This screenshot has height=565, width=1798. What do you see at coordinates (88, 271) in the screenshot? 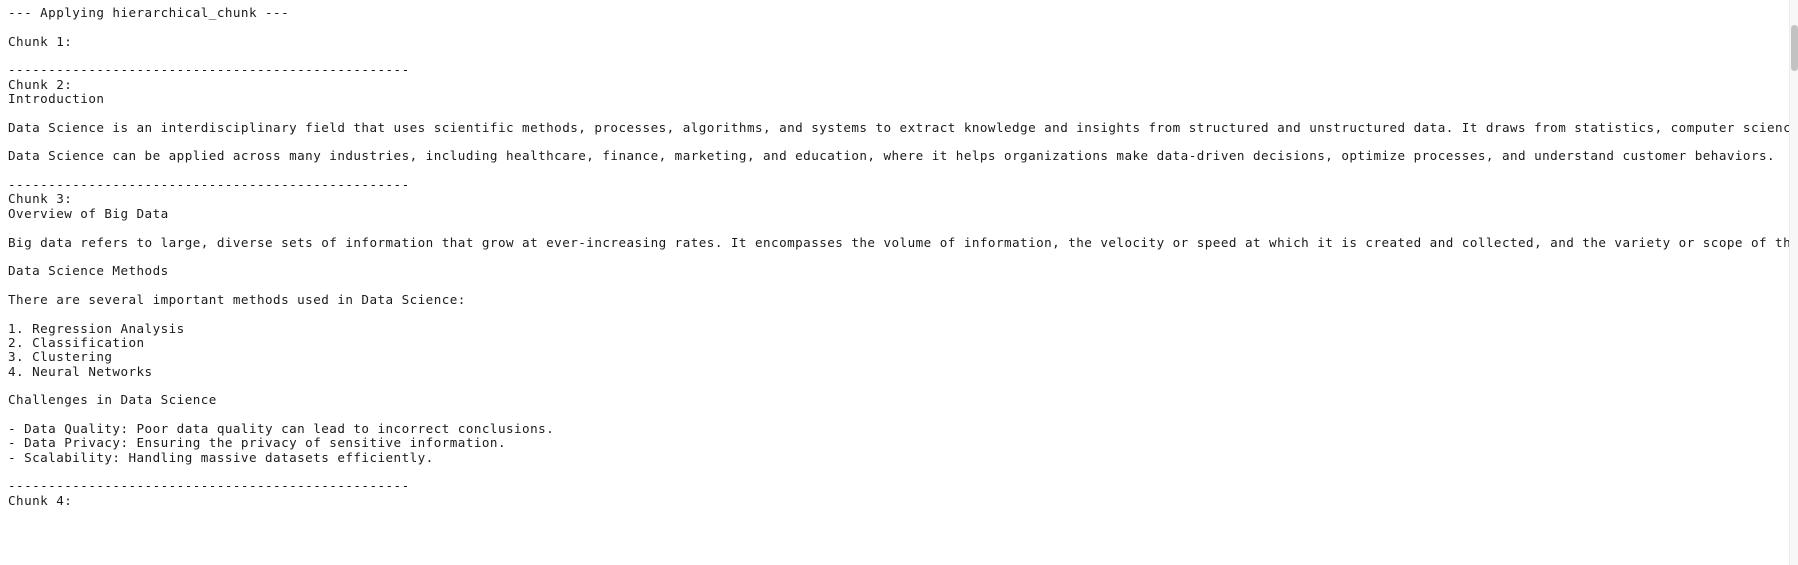
I see `output-line: Data Science Methods` at bounding box center [88, 271].